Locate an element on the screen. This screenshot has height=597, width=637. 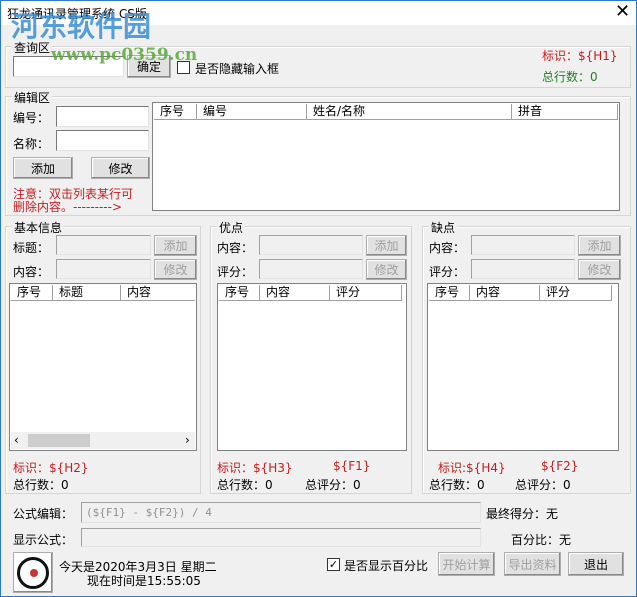
exit-button: 退出 is located at coordinates (596, 564).